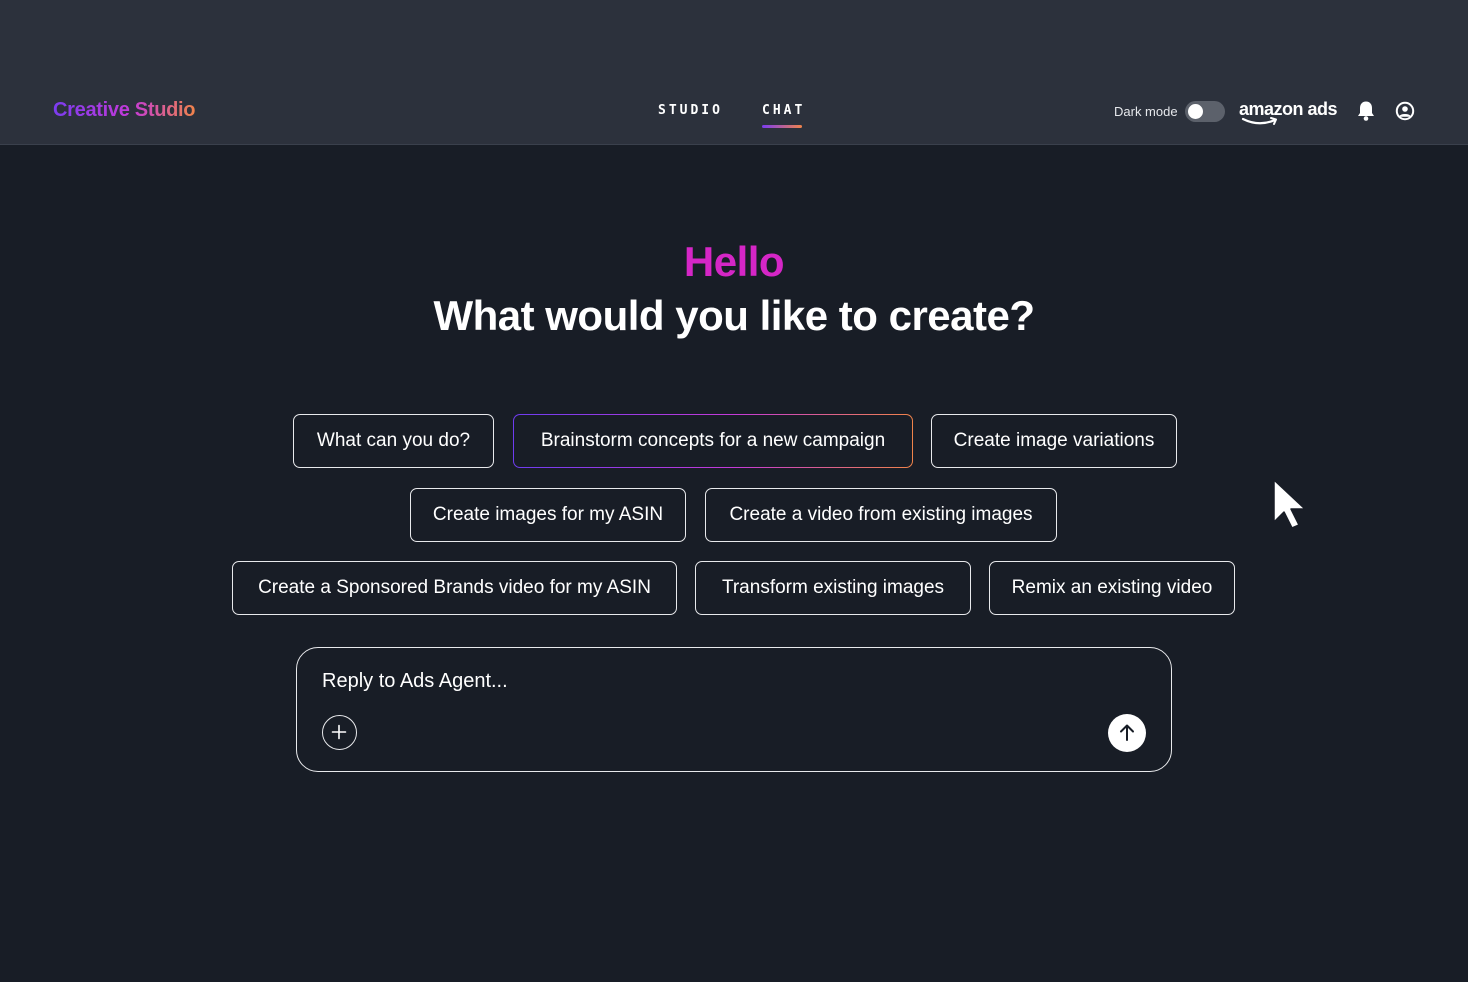  Describe the element at coordinates (1259, 121) in the screenshot. I see `amazon-smile-icon` at that location.